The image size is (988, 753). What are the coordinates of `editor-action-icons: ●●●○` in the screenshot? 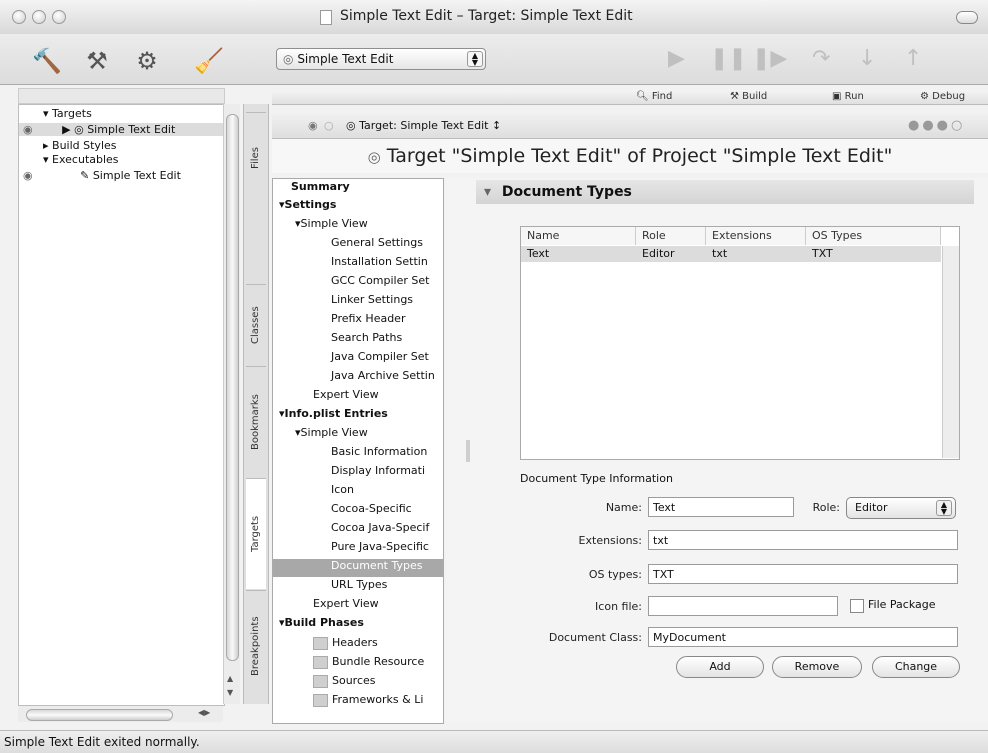 It's located at (936, 125).